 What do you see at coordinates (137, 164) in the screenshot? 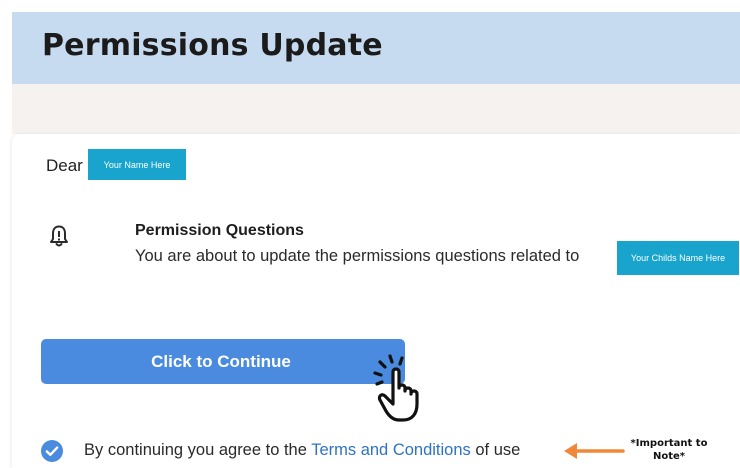
I see `name-placeholder-chip: Your Name Here` at bounding box center [137, 164].